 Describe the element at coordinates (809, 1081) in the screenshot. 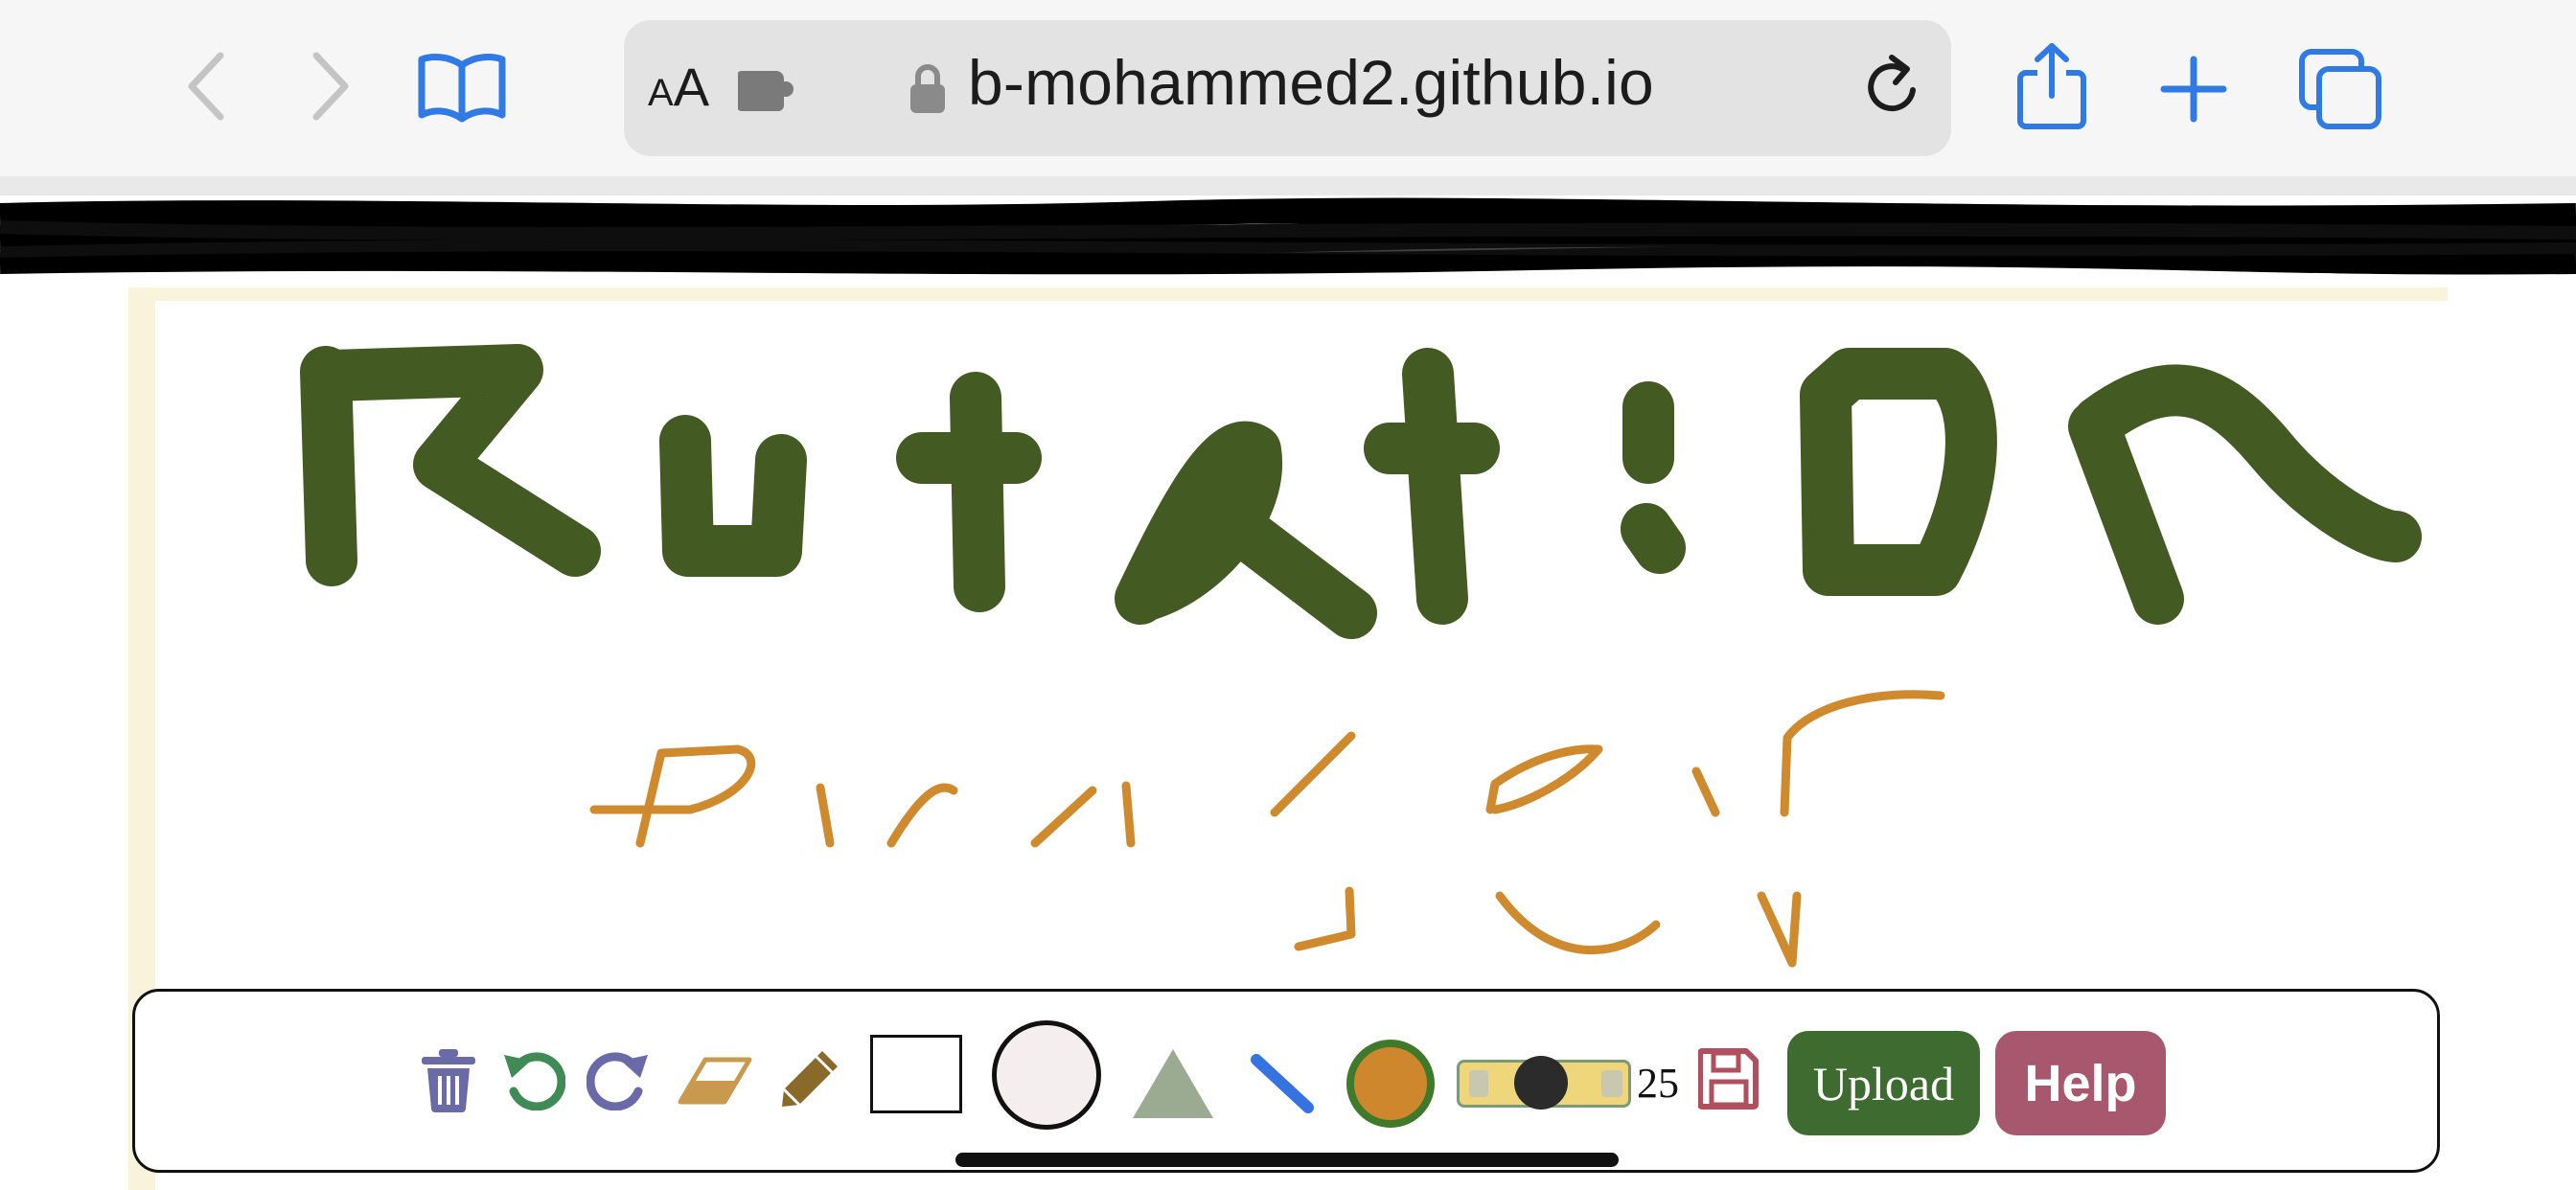

I see `pencil-icon` at that location.